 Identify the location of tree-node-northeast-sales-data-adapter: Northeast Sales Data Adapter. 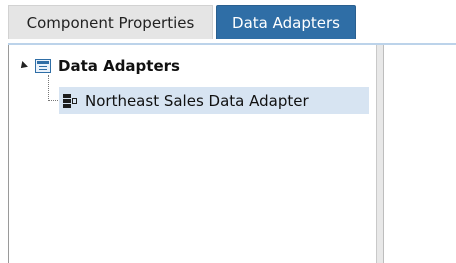
(214, 100).